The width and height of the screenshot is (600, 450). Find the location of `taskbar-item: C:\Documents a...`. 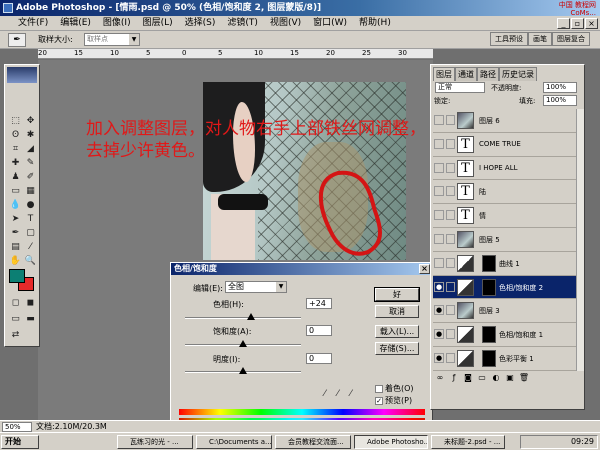

taskbar-item: C:\Documents a... is located at coordinates (234, 442).